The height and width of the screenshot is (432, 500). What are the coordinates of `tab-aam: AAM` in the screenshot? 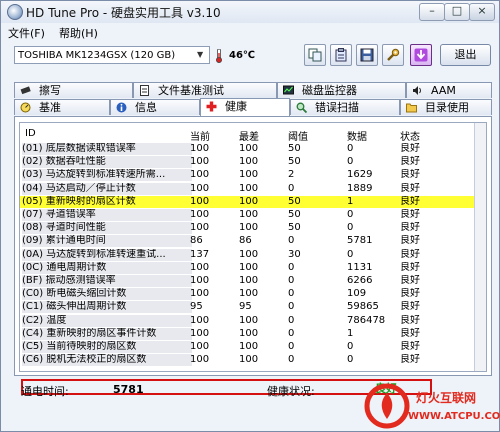 It's located at (449, 90).